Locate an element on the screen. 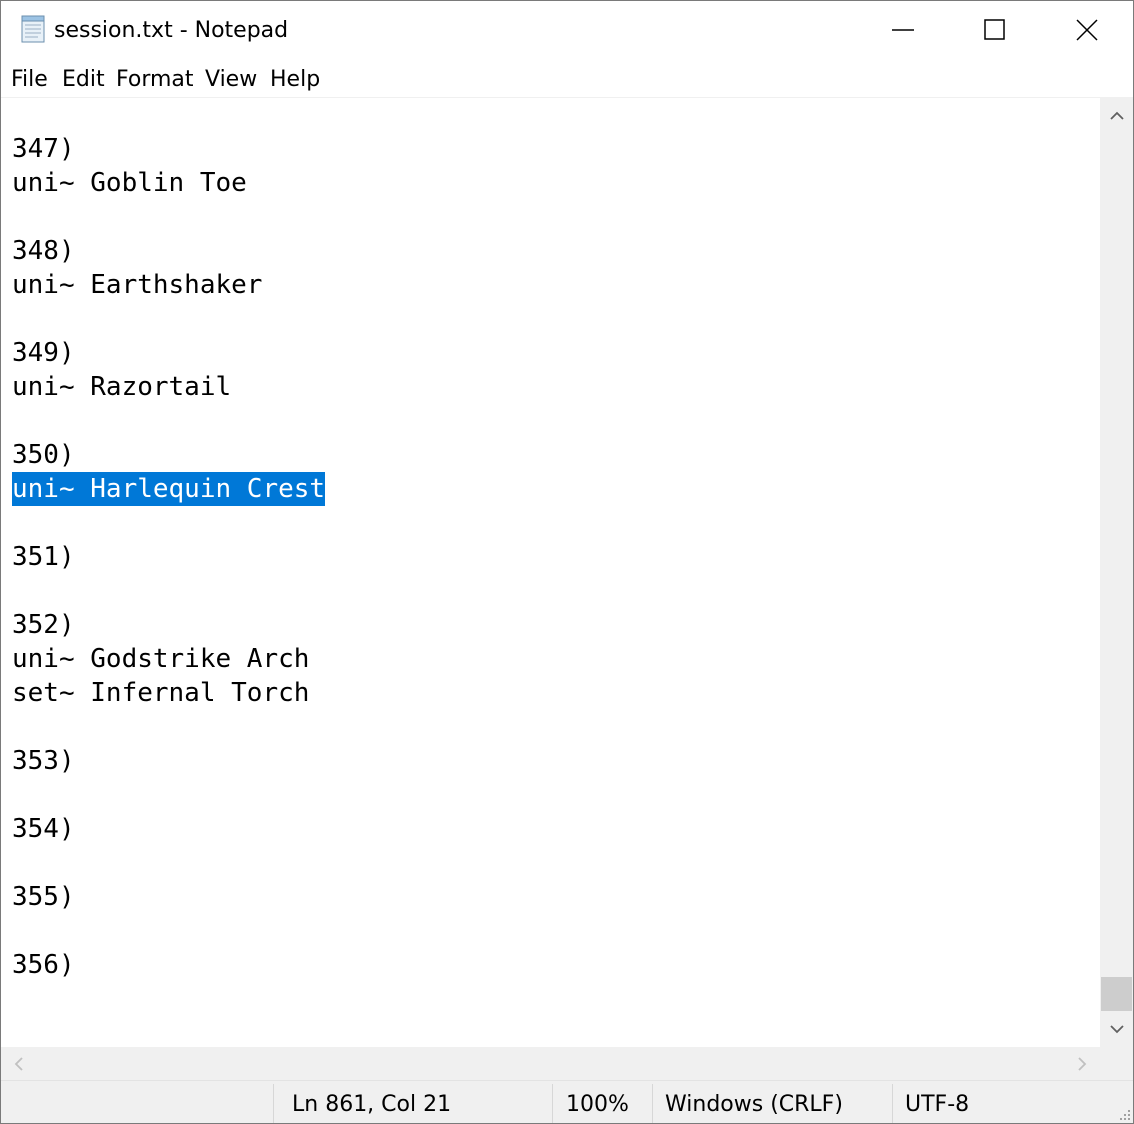 The width and height of the screenshot is (1134, 1124). text-line: 348) is located at coordinates (43, 251).